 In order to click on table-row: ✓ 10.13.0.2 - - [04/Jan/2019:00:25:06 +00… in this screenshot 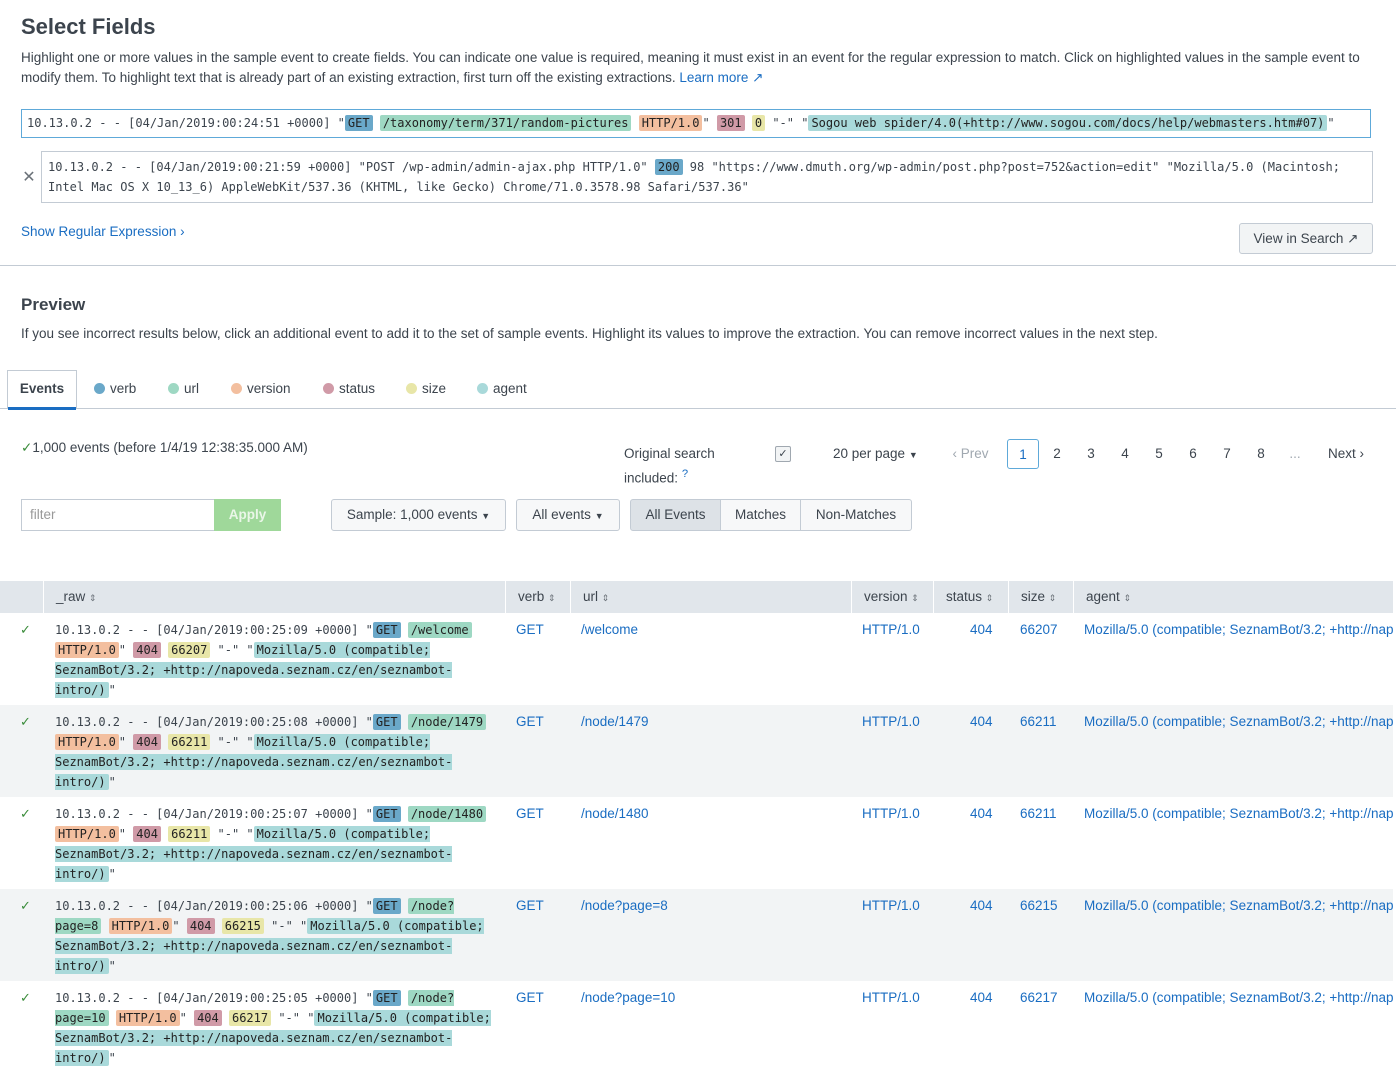, I will do `click(696, 935)`.